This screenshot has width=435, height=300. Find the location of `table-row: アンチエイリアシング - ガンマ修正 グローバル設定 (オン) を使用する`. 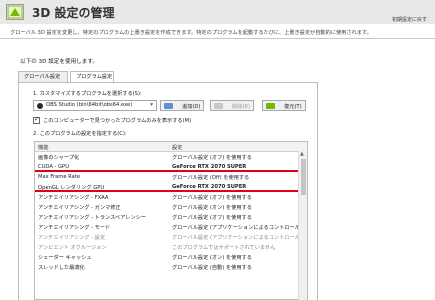

table-row: アンチエイリアシング - ガンマ修正 グローバル設定 (オン) を使用する is located at coordinates (167, 207).